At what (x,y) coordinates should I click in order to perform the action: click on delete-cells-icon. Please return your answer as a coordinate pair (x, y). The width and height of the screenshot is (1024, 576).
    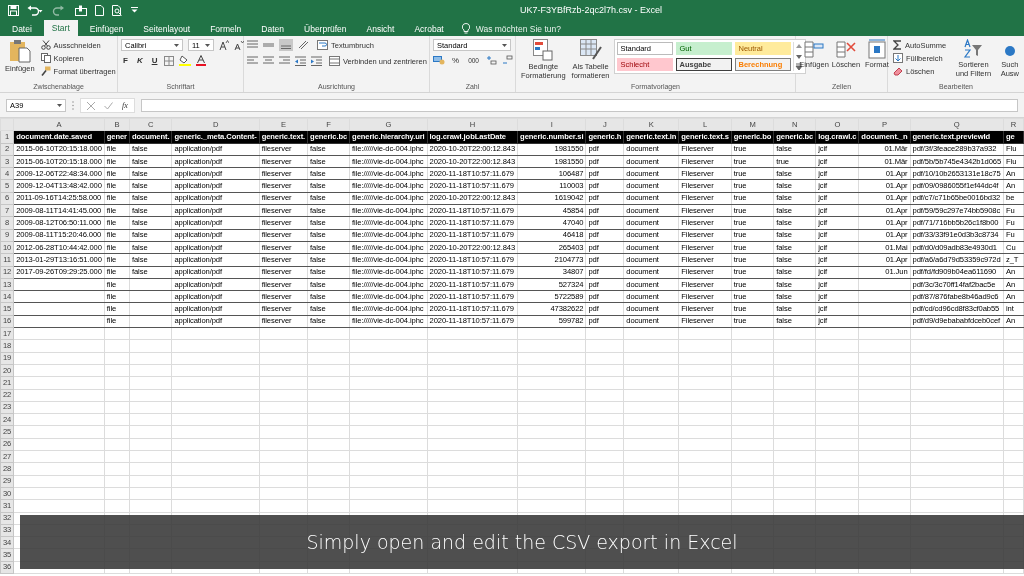
    Looking at the image, I should click on (846, 49).